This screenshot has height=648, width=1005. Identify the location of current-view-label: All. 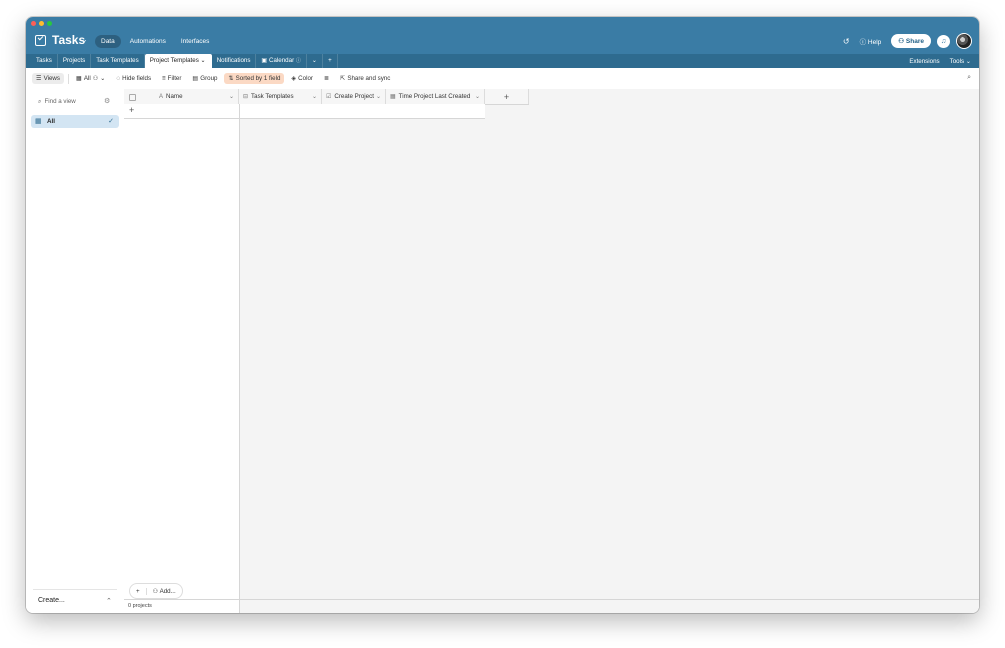
(87, 78).